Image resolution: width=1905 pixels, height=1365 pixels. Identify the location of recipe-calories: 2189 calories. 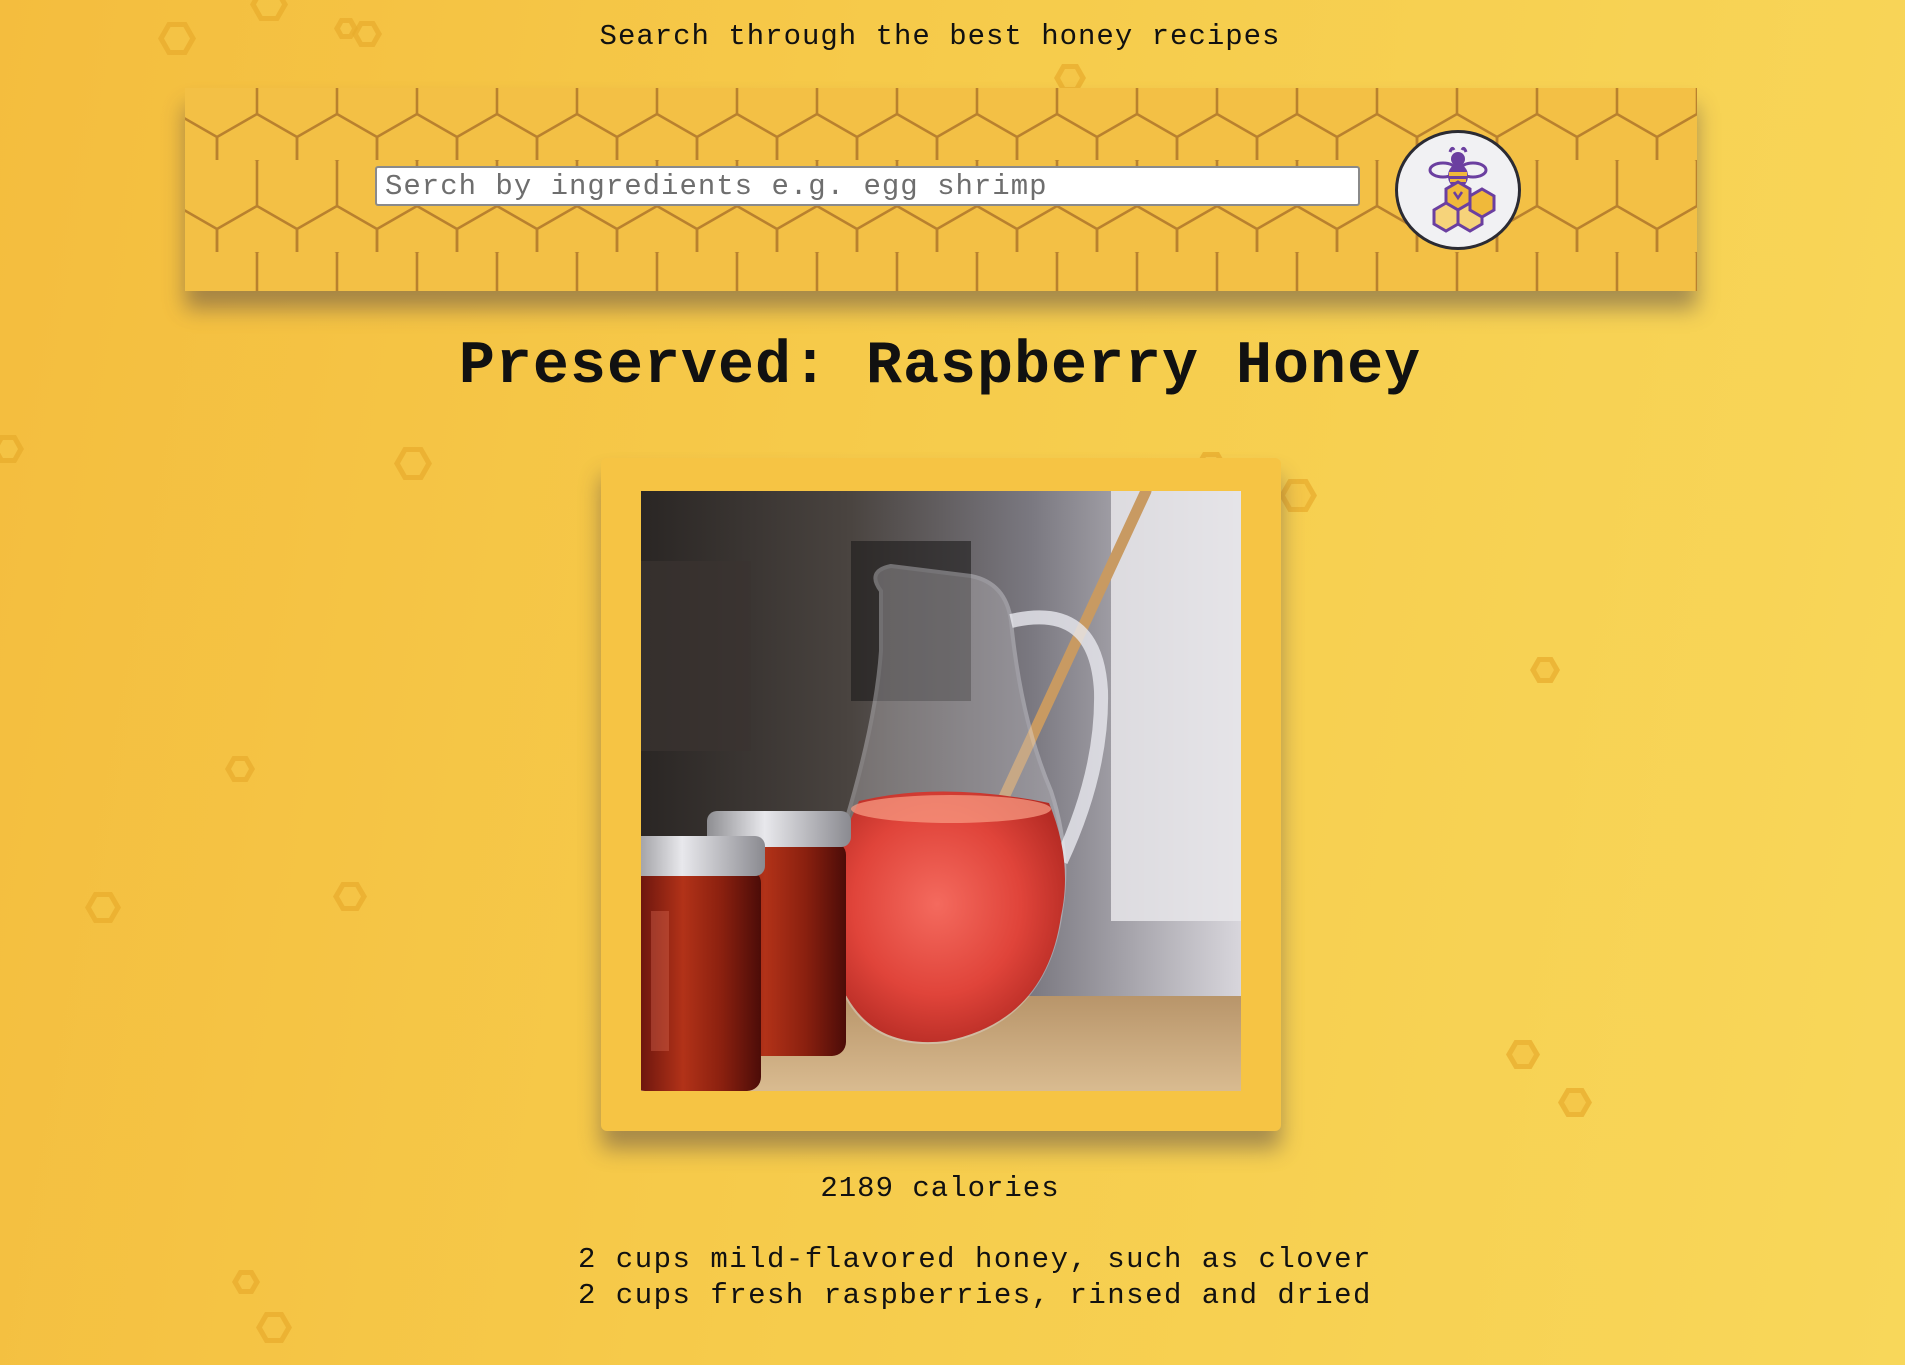
(940, 1188).